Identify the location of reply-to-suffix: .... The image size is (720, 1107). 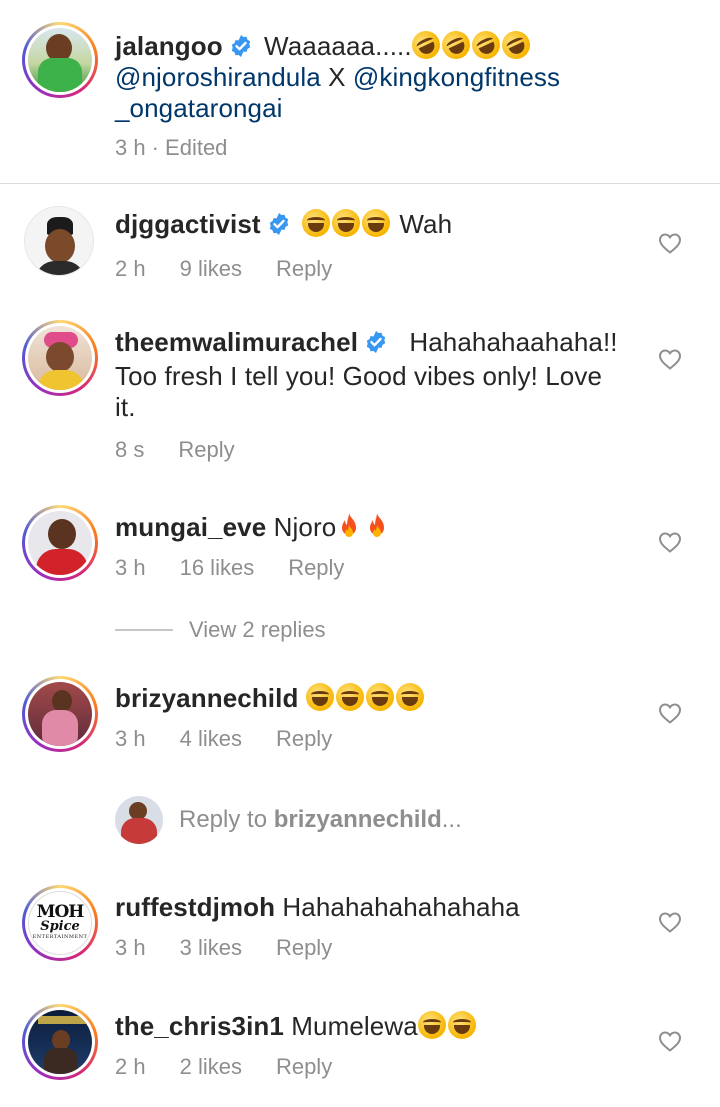
(451, 819).